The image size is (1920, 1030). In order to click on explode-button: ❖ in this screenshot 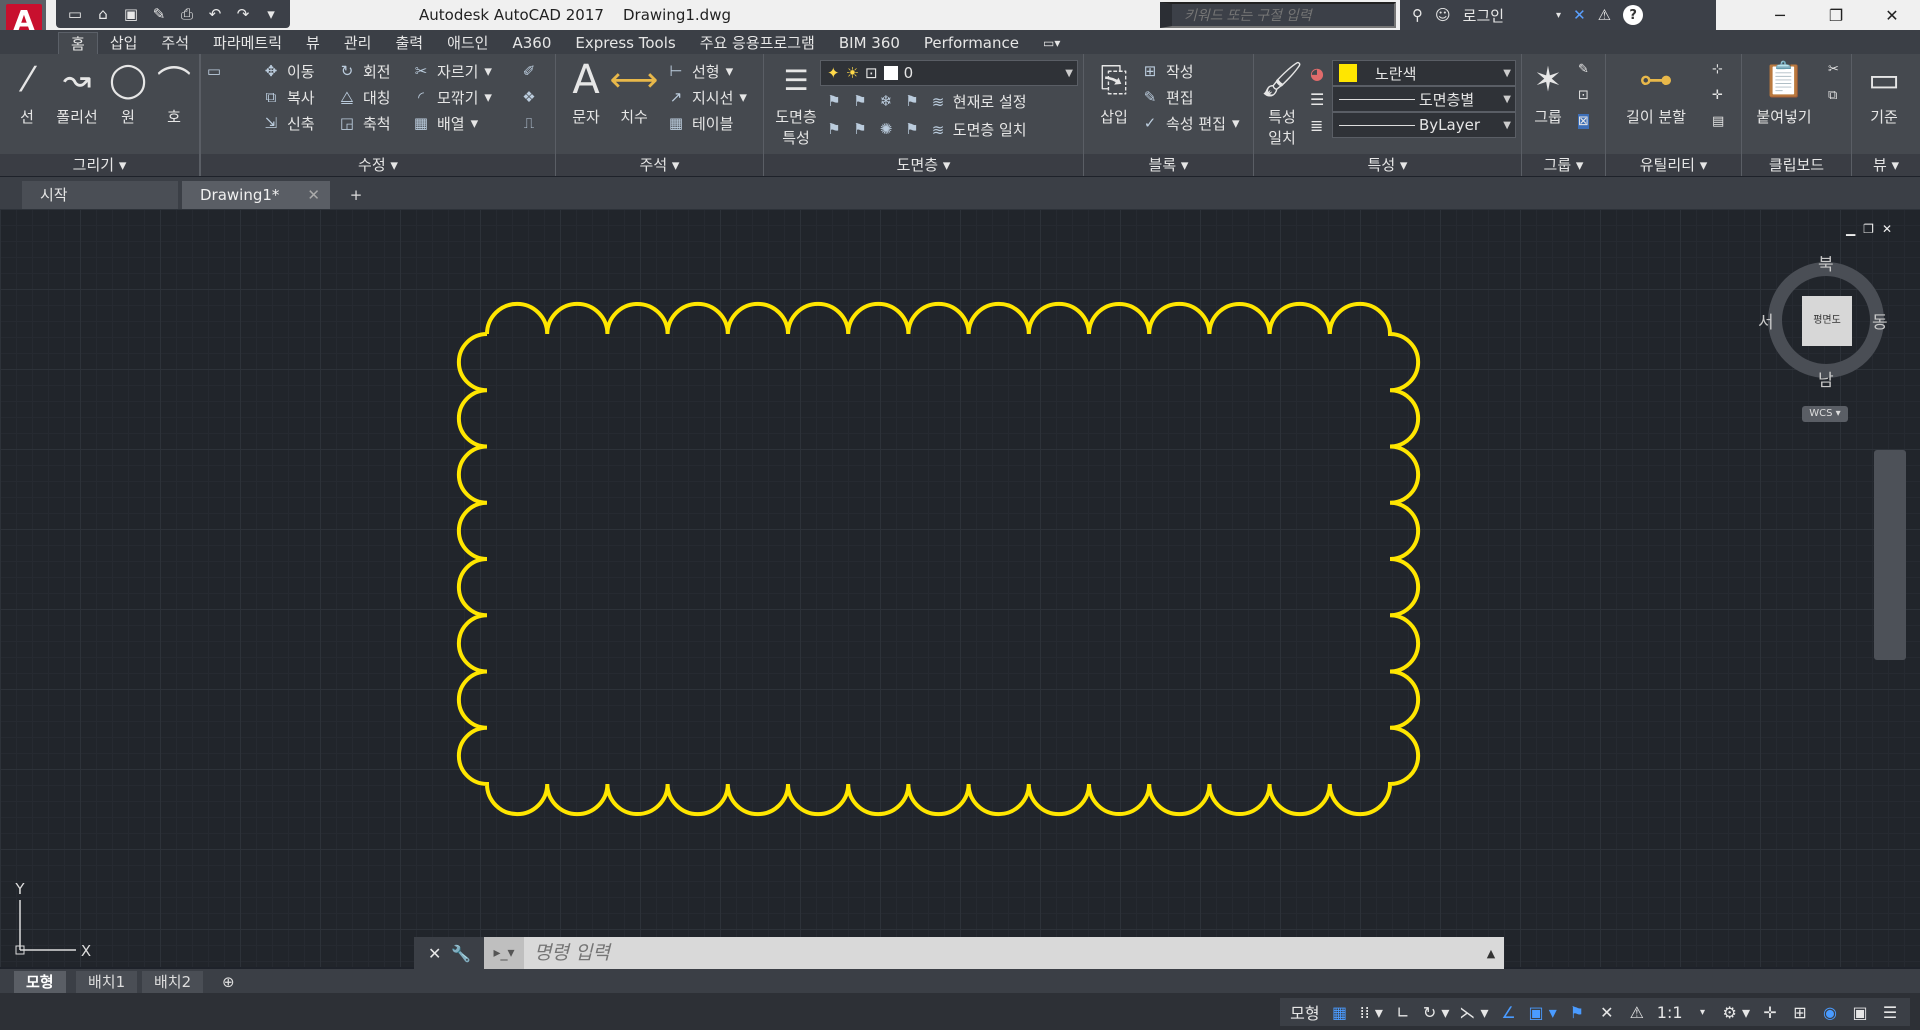, I will do `click(529, 97)`.